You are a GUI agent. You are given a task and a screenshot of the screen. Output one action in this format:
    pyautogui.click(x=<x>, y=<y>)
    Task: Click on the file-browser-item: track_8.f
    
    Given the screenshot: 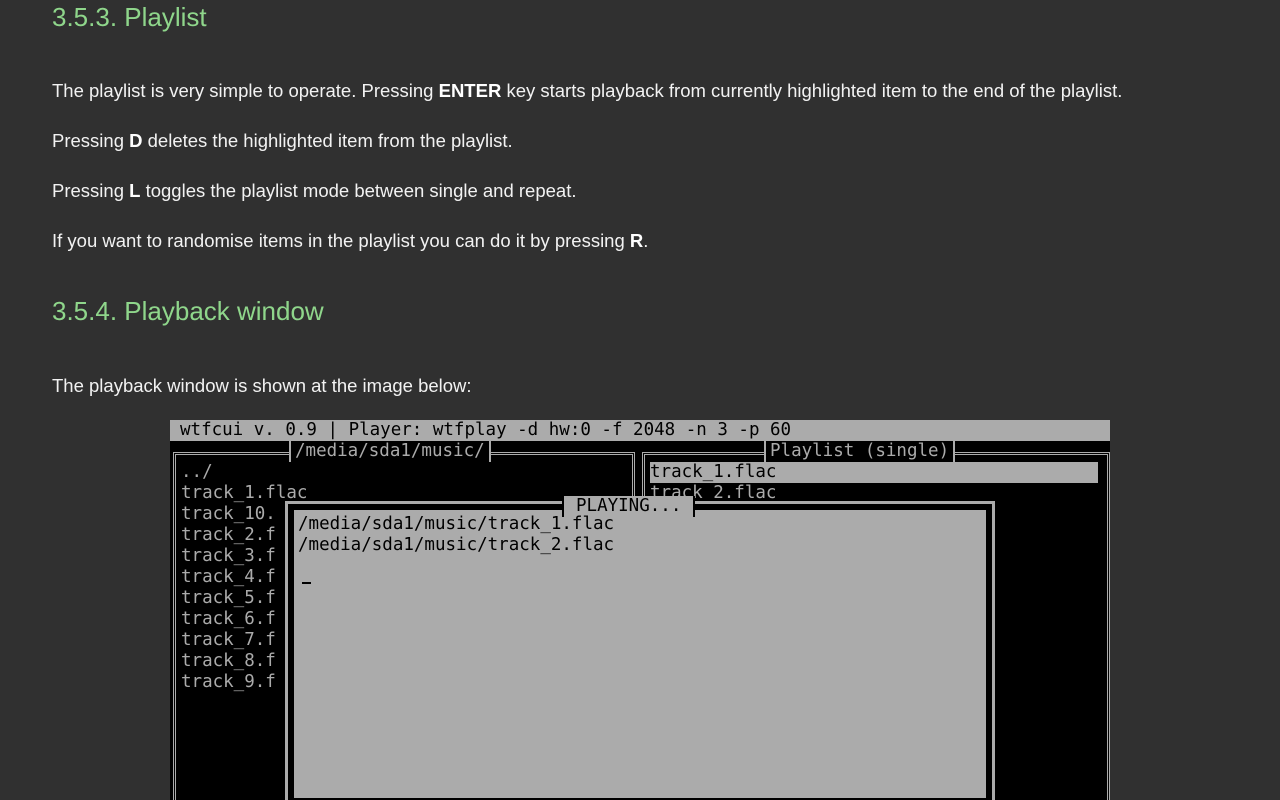 What is the action you would take?
    pyautogui.click(x=228, y=661)
    